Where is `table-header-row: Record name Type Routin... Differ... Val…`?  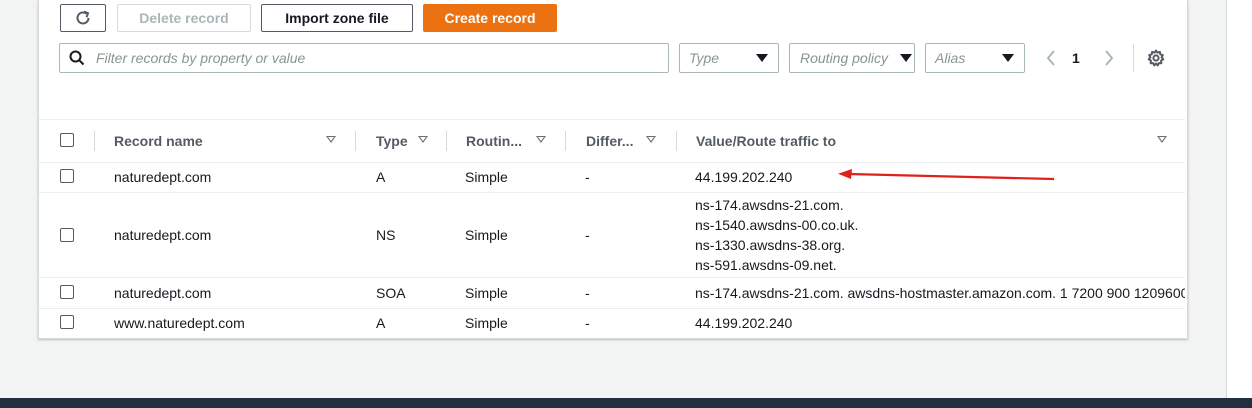 table-header-row: Record name Type Routin... Differ... Val… is located at coordinates (612, 141).